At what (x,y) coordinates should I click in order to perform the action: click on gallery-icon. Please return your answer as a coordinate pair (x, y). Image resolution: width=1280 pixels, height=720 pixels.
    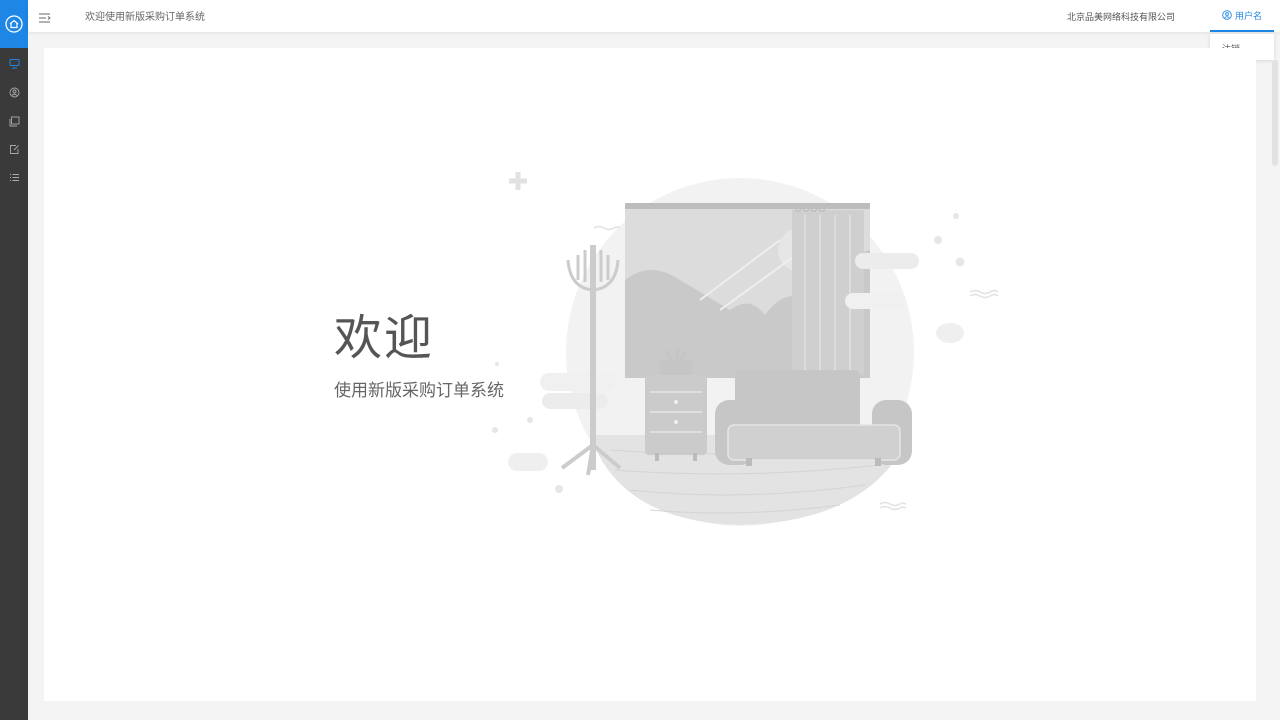
    Looking at the image, I should click on (14, 121).